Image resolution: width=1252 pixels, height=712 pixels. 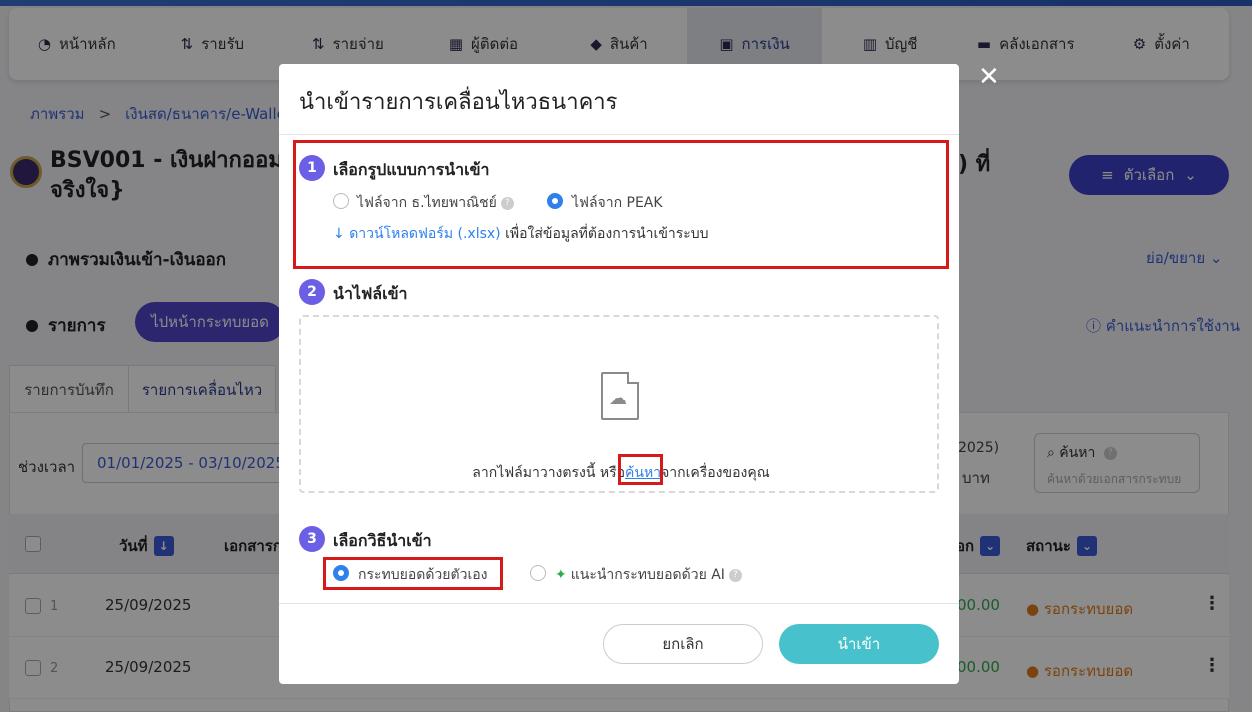 What do you see at coordinates (619, 134) in the screenshot?
I see `modal-divider` at bounding box center [619, 134].